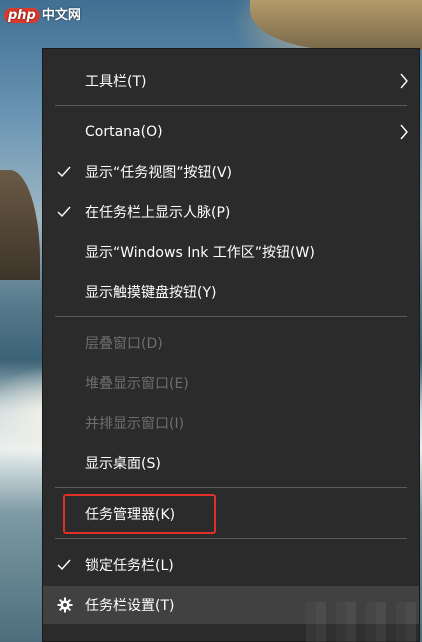 The image size is (422, 642). What do you see at coordinates (61, 15) in the screenshot?
I see `watermark-text: 中文网` at bounding box center [61, 15].